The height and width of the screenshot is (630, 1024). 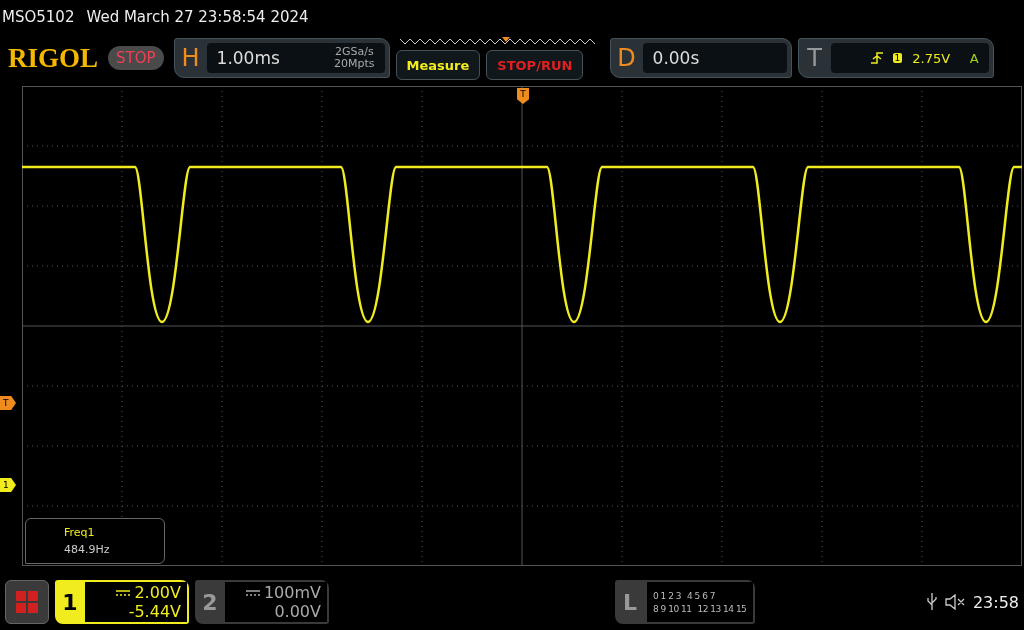 What do you see at coordinates (53, 58) in the screenshot?
I see `brand-logo: RIGOL` at bounding box center [53, 58].